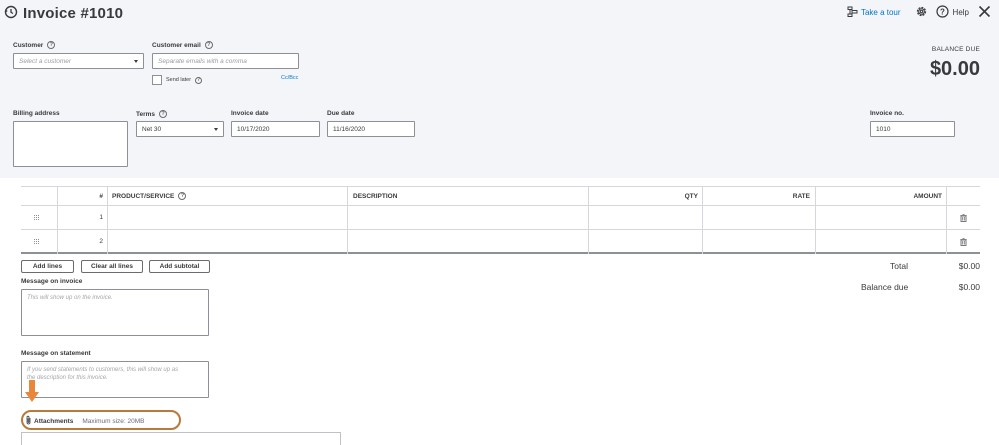 This screenshot has height=445, width=999. Describe the element at coordinates (11, 13) in the screenshot. I see `recent-history-icon` at that location.